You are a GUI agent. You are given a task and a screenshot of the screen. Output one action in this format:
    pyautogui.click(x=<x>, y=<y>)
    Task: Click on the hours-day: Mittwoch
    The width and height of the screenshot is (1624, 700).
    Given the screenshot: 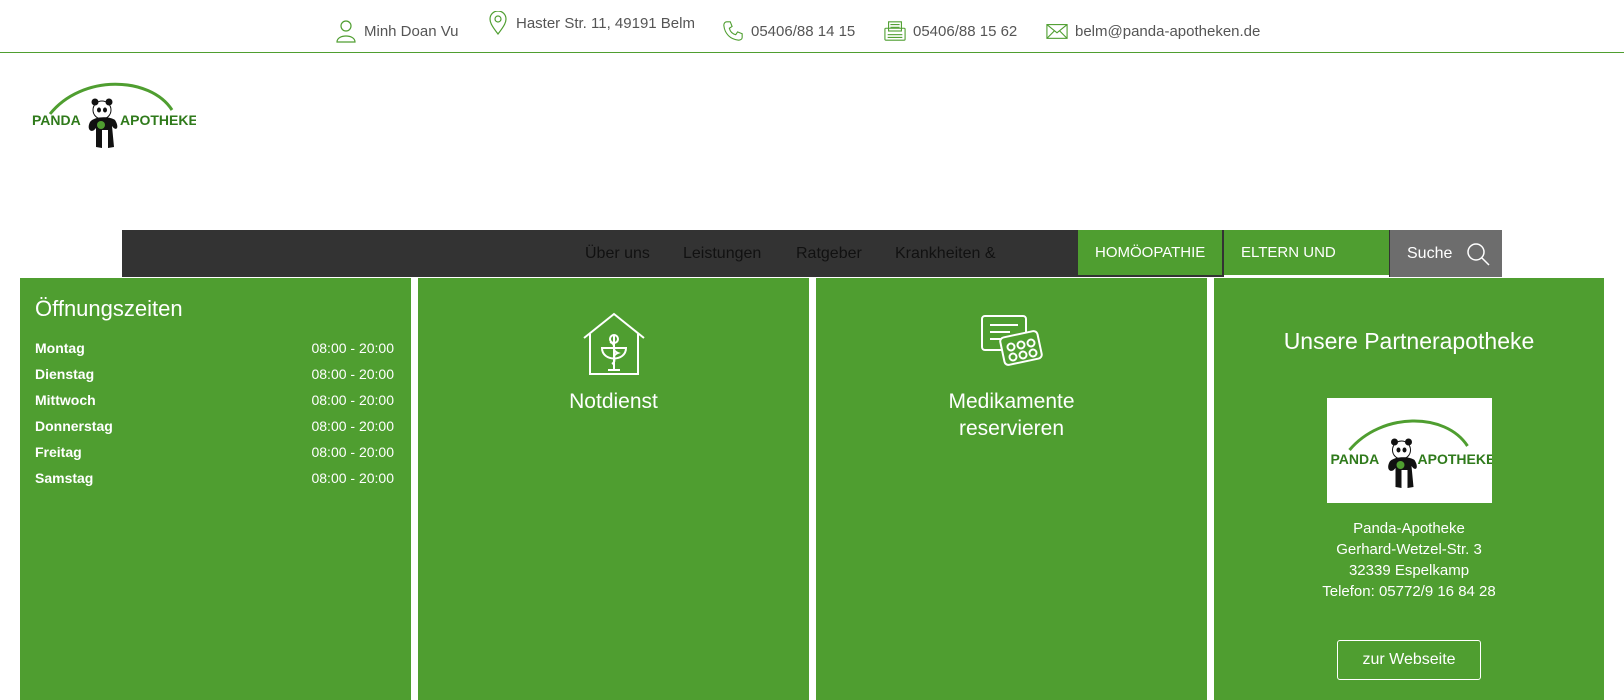 What is the action you would take?
    pyautogui.click(x=65, y=400)
    